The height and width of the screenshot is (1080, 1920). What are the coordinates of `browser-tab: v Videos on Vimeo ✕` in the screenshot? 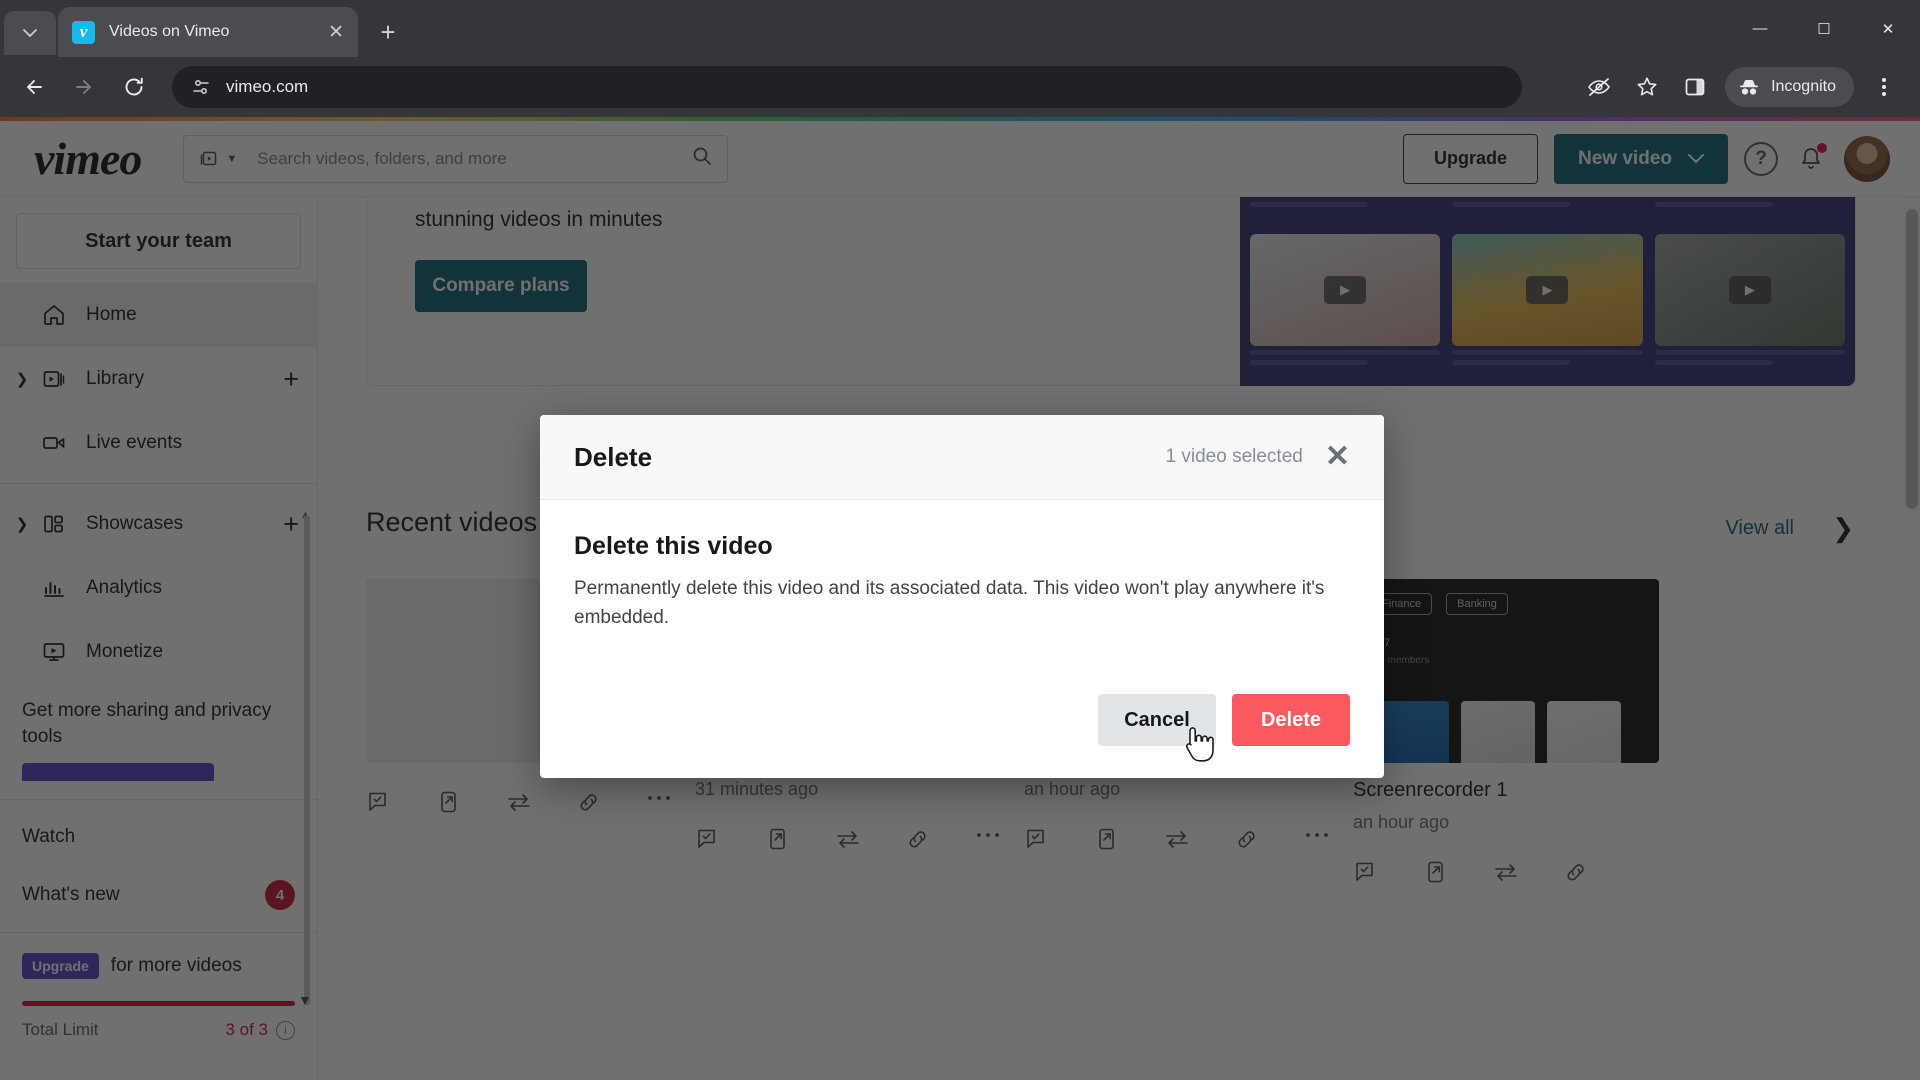 It's located at (208, 32).